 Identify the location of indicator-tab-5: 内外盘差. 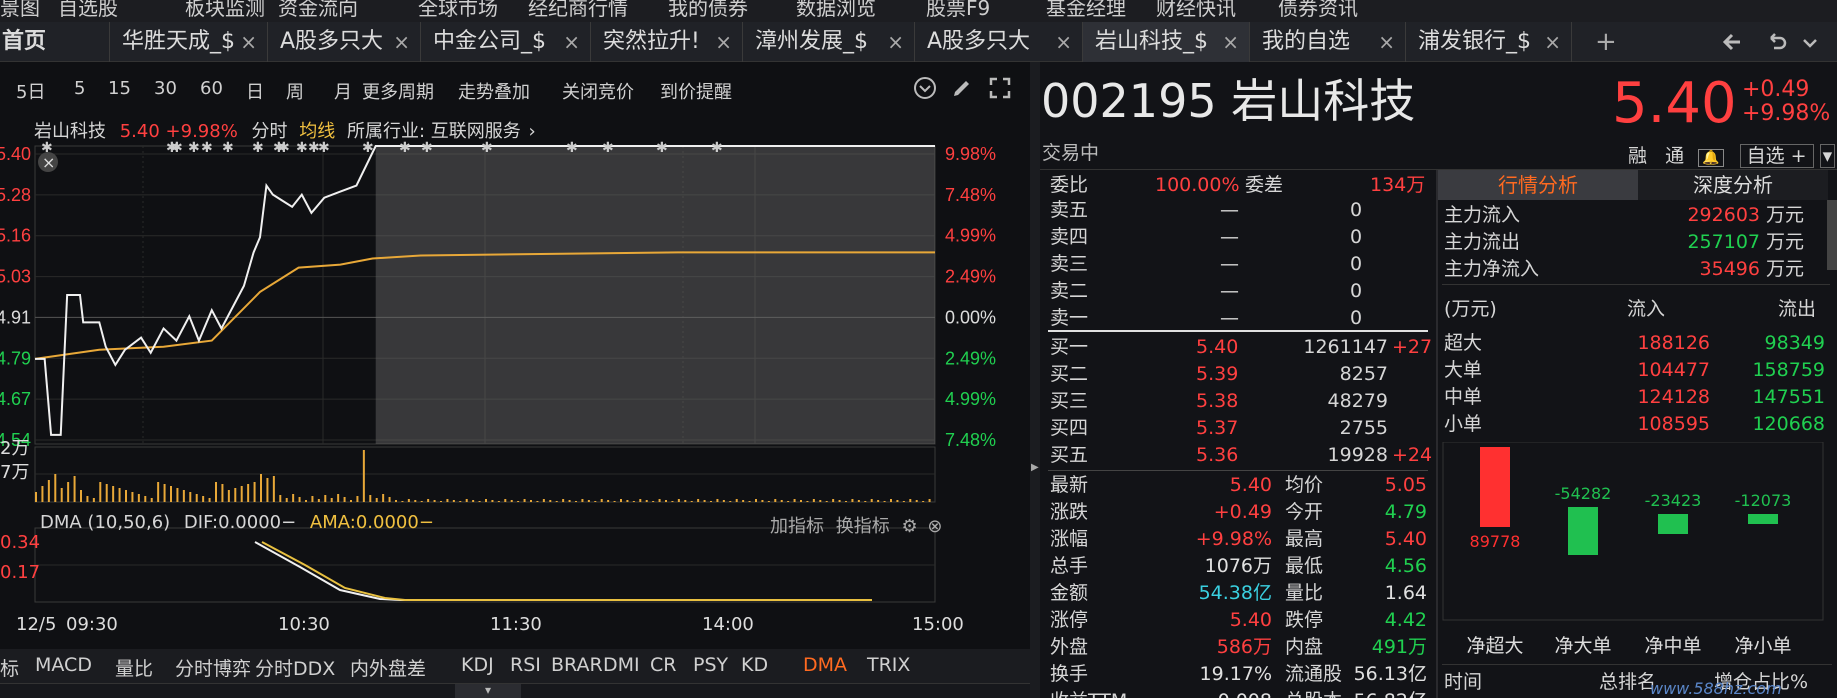
(388, 667).